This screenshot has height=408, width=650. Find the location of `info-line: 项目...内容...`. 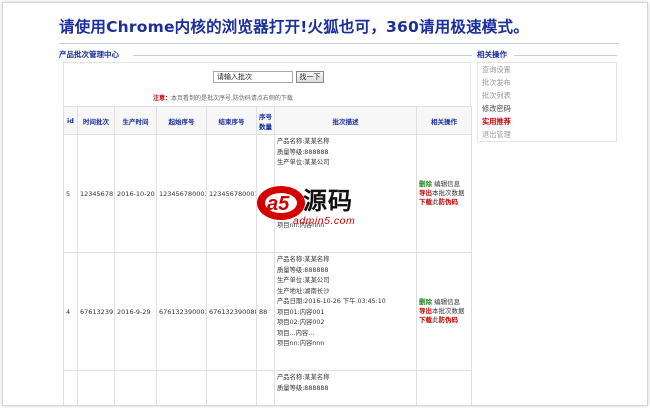

info-line: 项目...内容... is located at coordinates (296, 333).